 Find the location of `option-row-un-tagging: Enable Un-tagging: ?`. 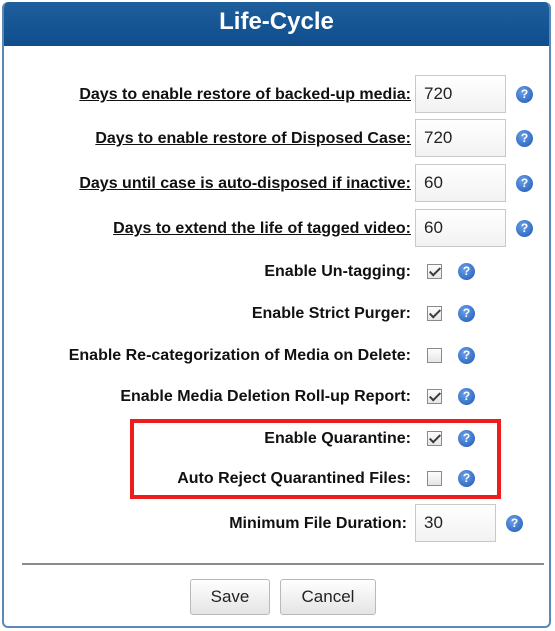

option-row-un-tagging: Enable Un-tagging: ? is located at coordinates (276, 272).